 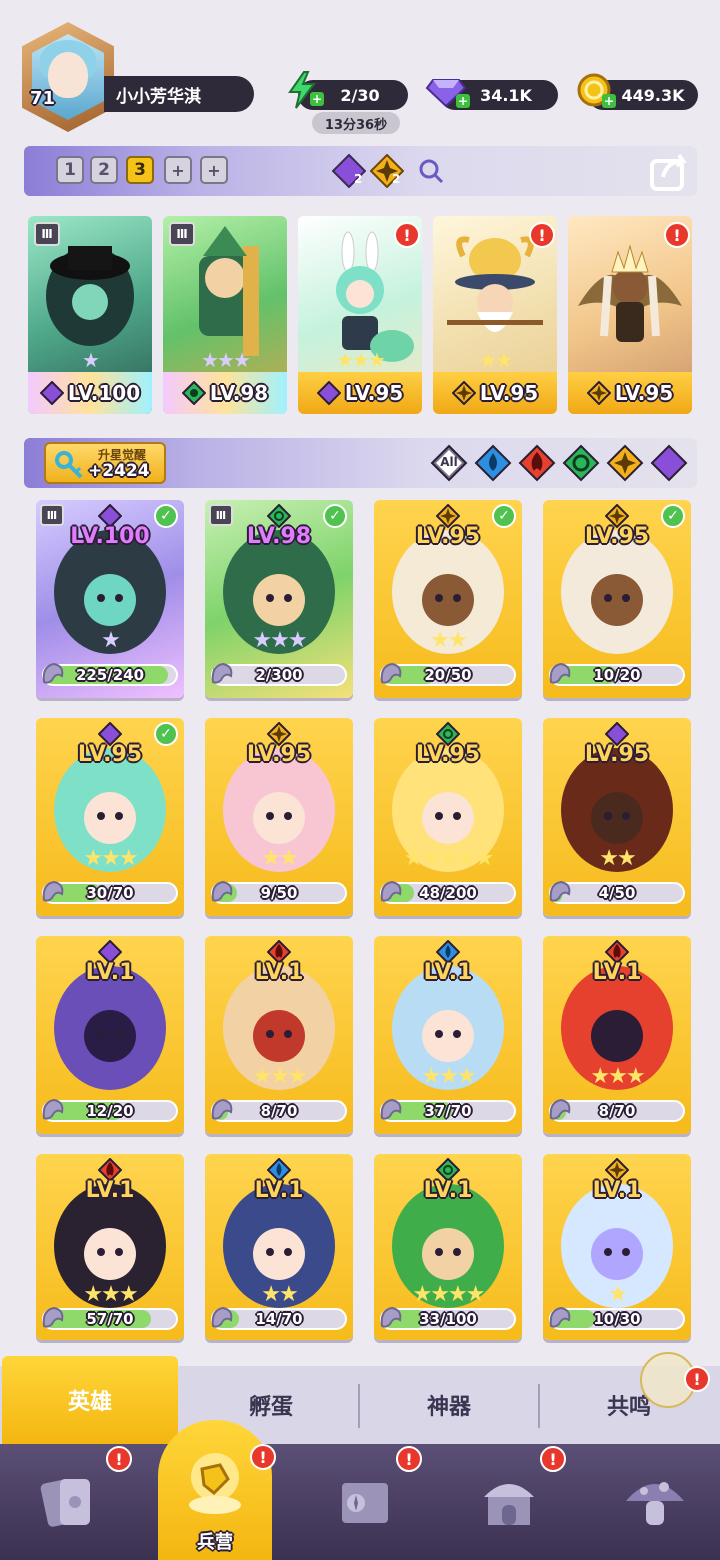 What do you see at coordinates (542, 235) in the screenshot?
I see `team-hero-4-alert: !` at bounding box center [542, 235].